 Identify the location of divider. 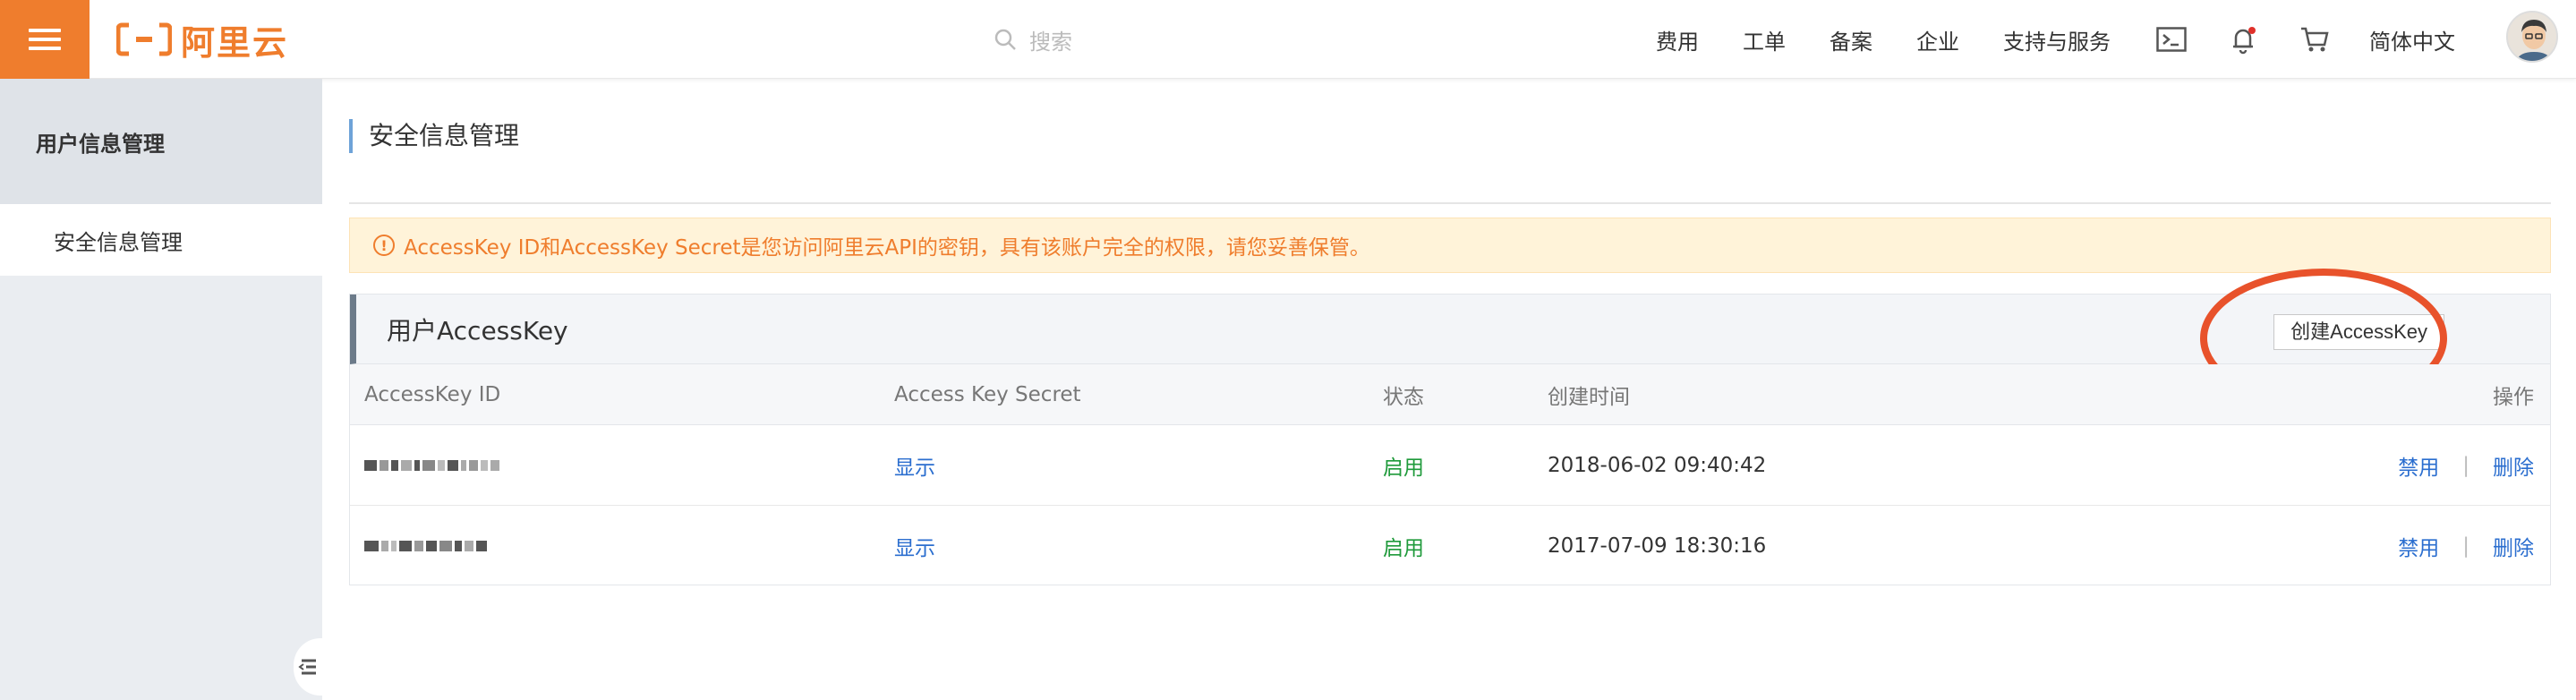
(1450, 203).